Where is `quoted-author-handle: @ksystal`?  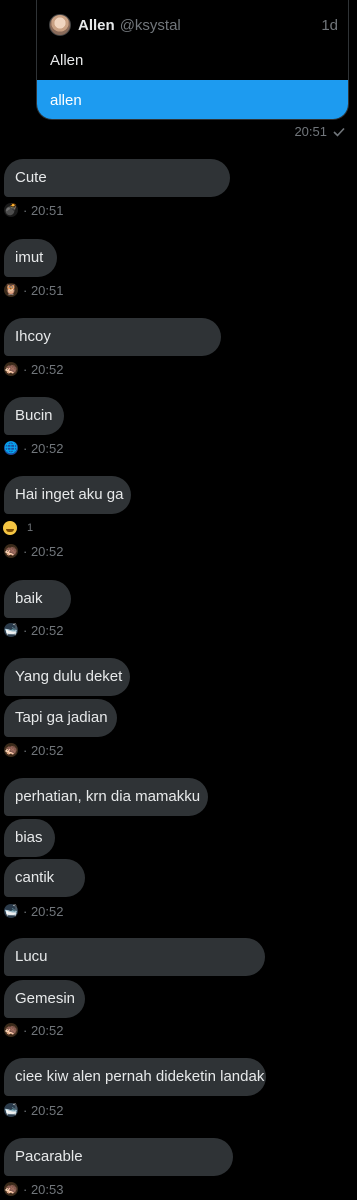
quoted-author-handle: @ksystal is located at coordinates (150, 25).